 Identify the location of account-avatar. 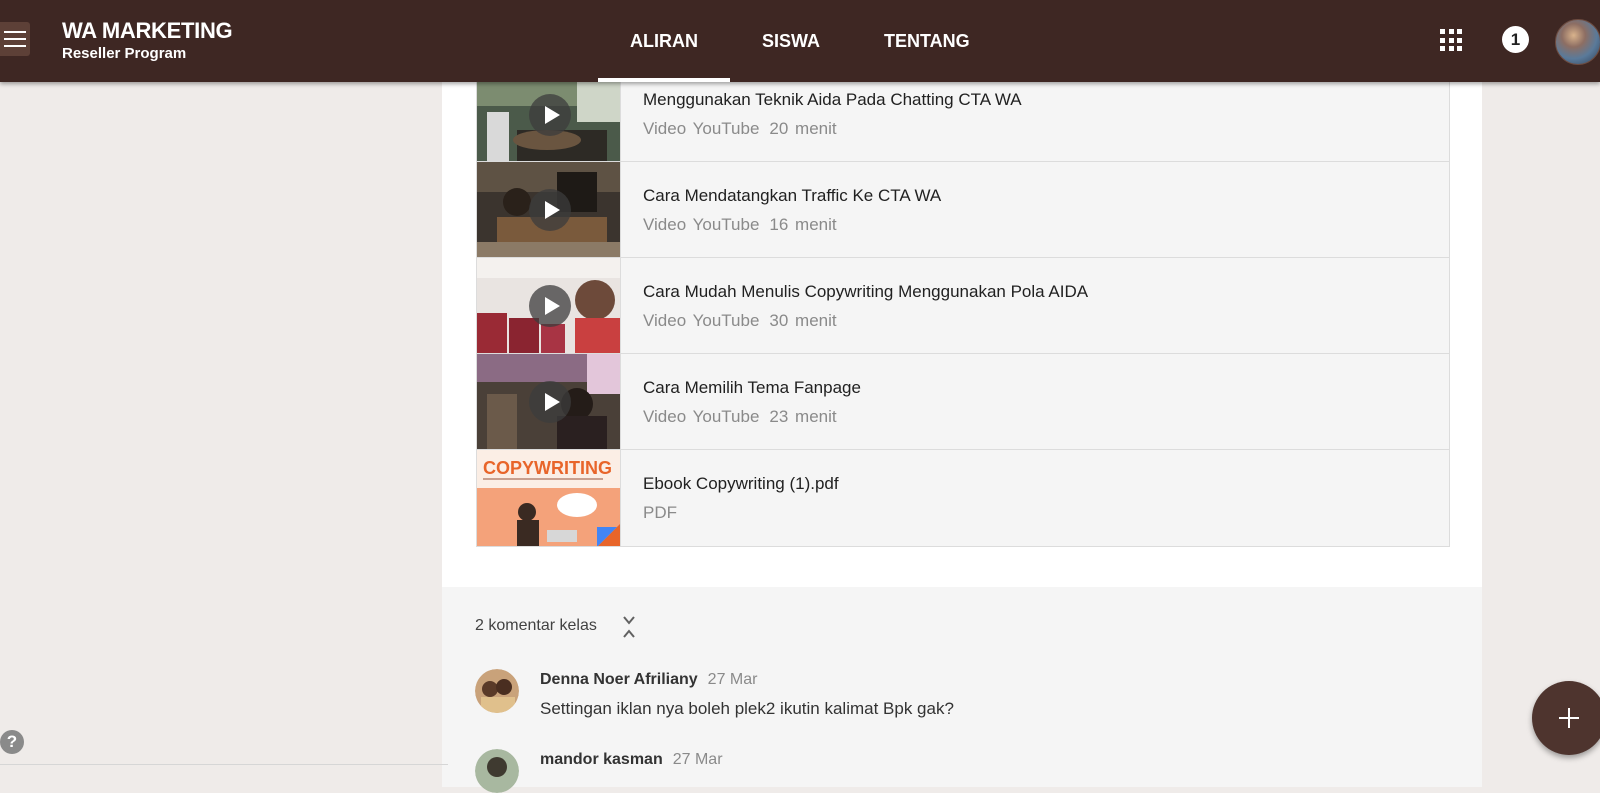
(1577, 42).